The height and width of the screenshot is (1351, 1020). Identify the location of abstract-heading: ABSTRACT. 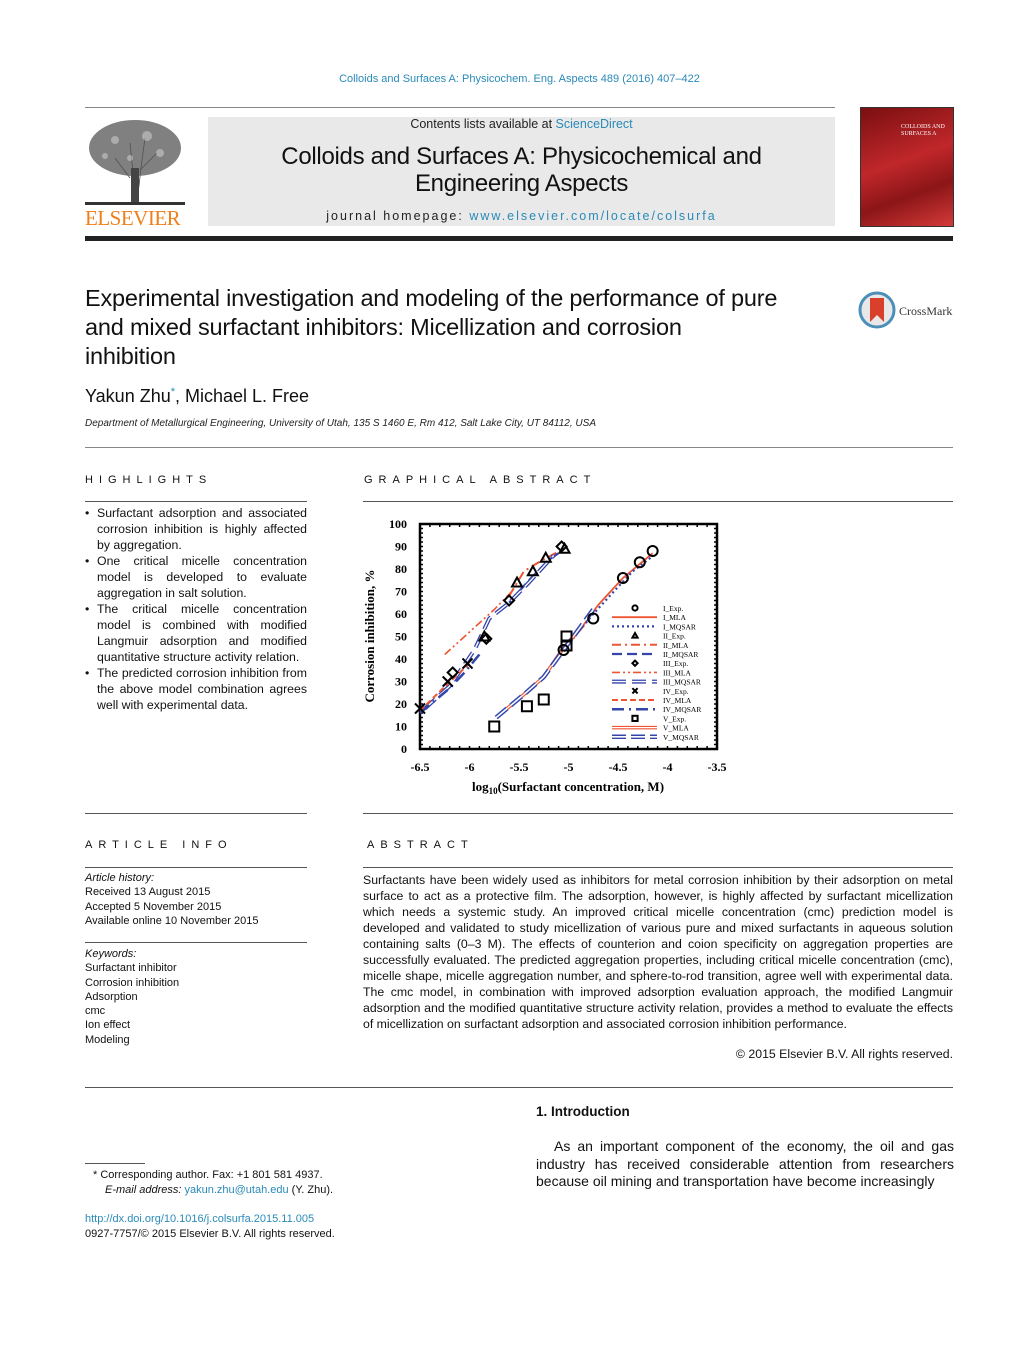
(420, 845).